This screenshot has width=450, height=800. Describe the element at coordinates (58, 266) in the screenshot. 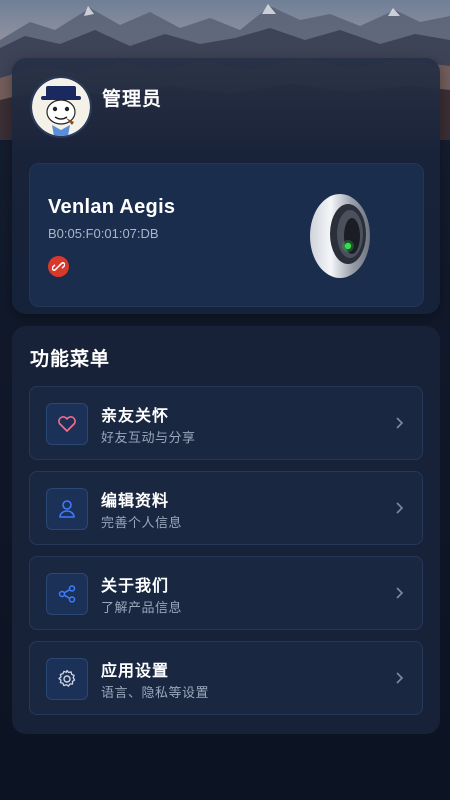

I see `link-broken-icon` at that location.